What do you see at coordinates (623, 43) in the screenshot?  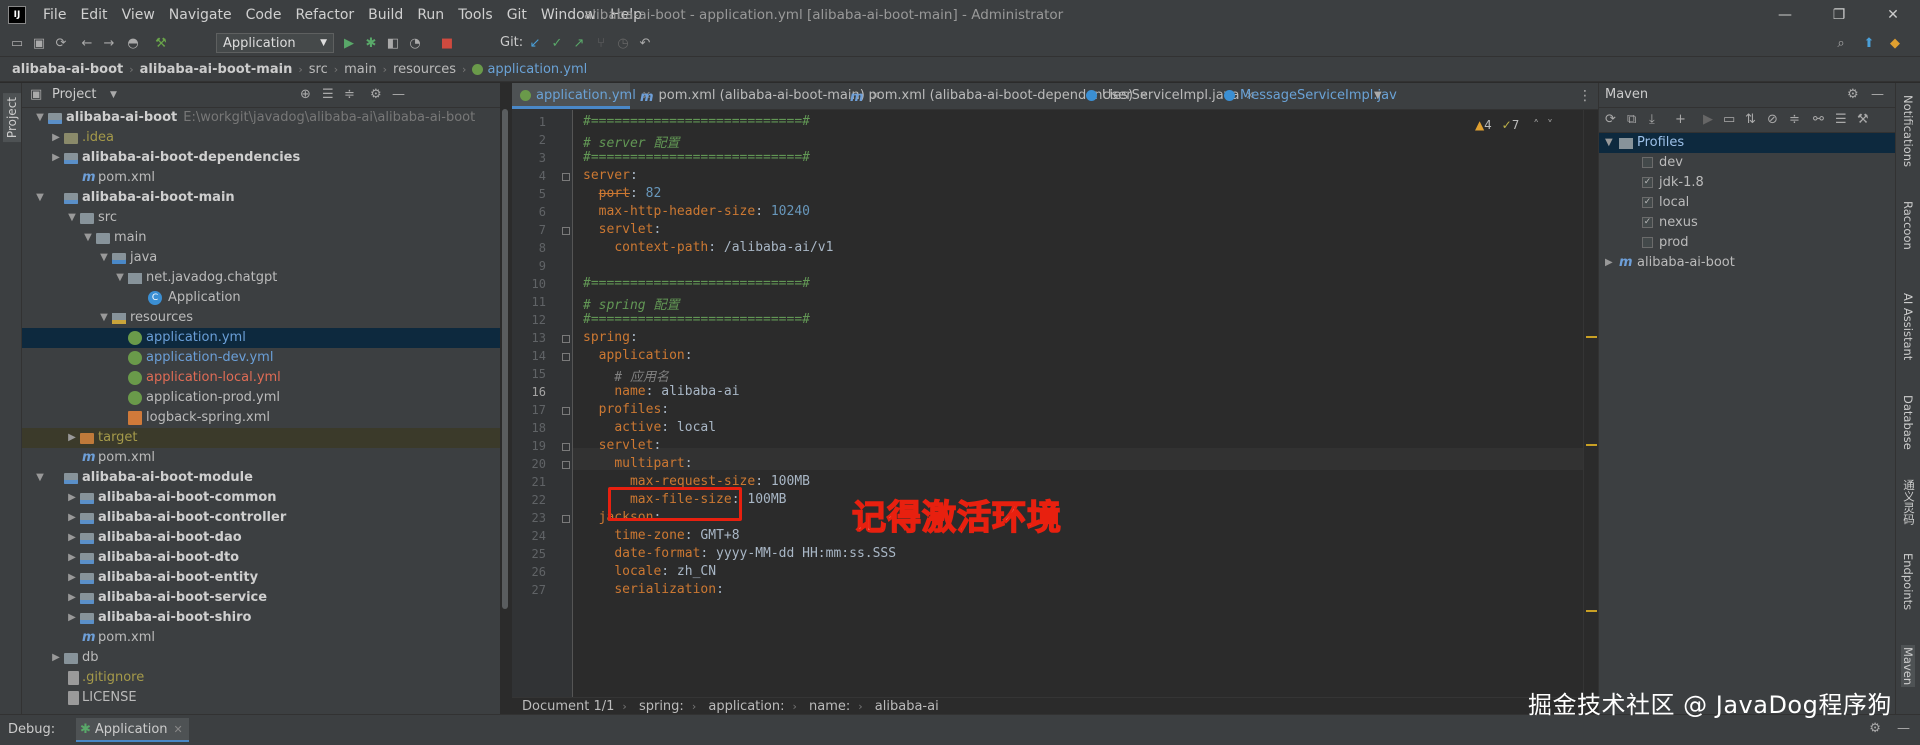 I see `git-history-icon: ◷` at bounding box center [623, 43].